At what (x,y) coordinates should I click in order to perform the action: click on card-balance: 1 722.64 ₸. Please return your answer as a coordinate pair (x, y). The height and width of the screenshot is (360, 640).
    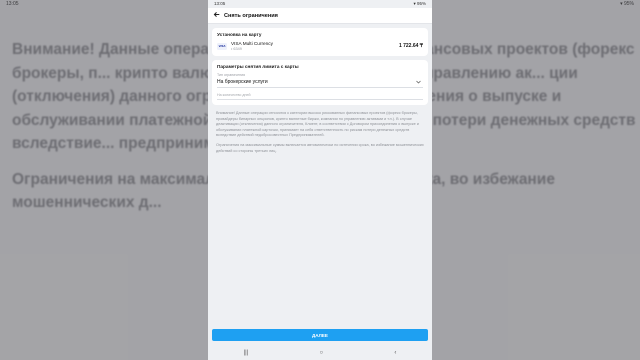
    Looking at the image, I should click on (410, 46).